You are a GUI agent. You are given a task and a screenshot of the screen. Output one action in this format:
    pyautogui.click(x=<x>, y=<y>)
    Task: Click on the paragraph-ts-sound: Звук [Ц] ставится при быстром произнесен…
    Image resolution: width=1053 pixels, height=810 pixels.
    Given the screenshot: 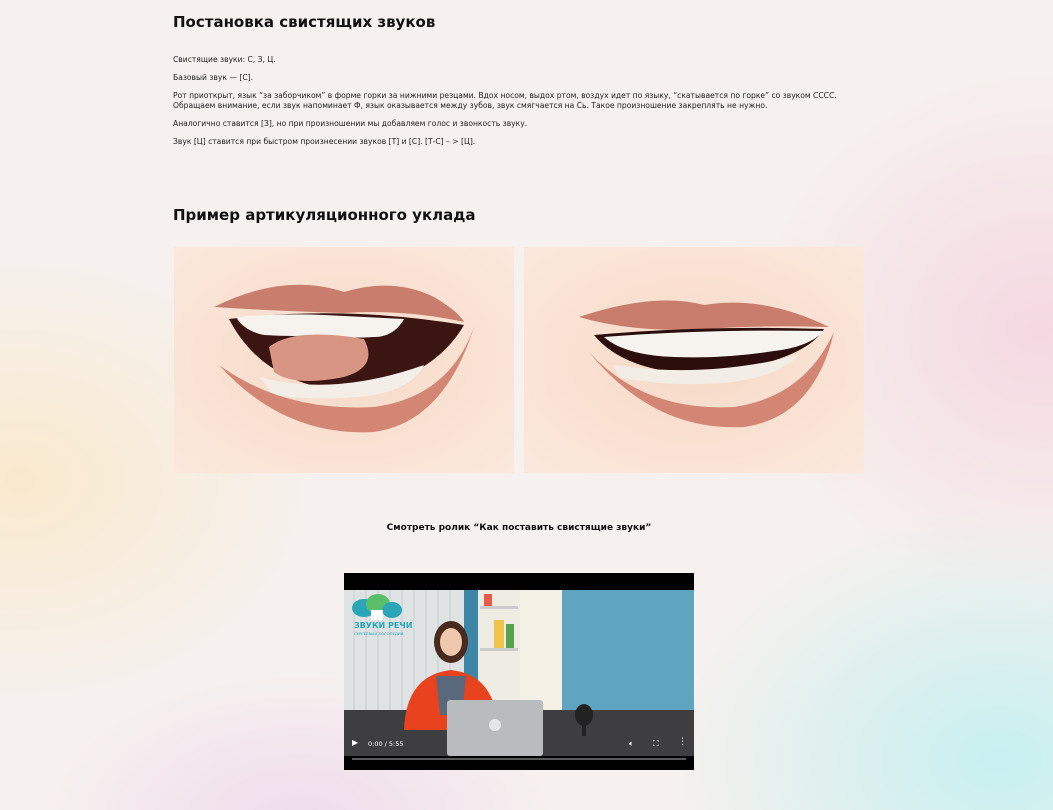 What is the action you would take?
    pyautogui.click(x=324, y=141)
    